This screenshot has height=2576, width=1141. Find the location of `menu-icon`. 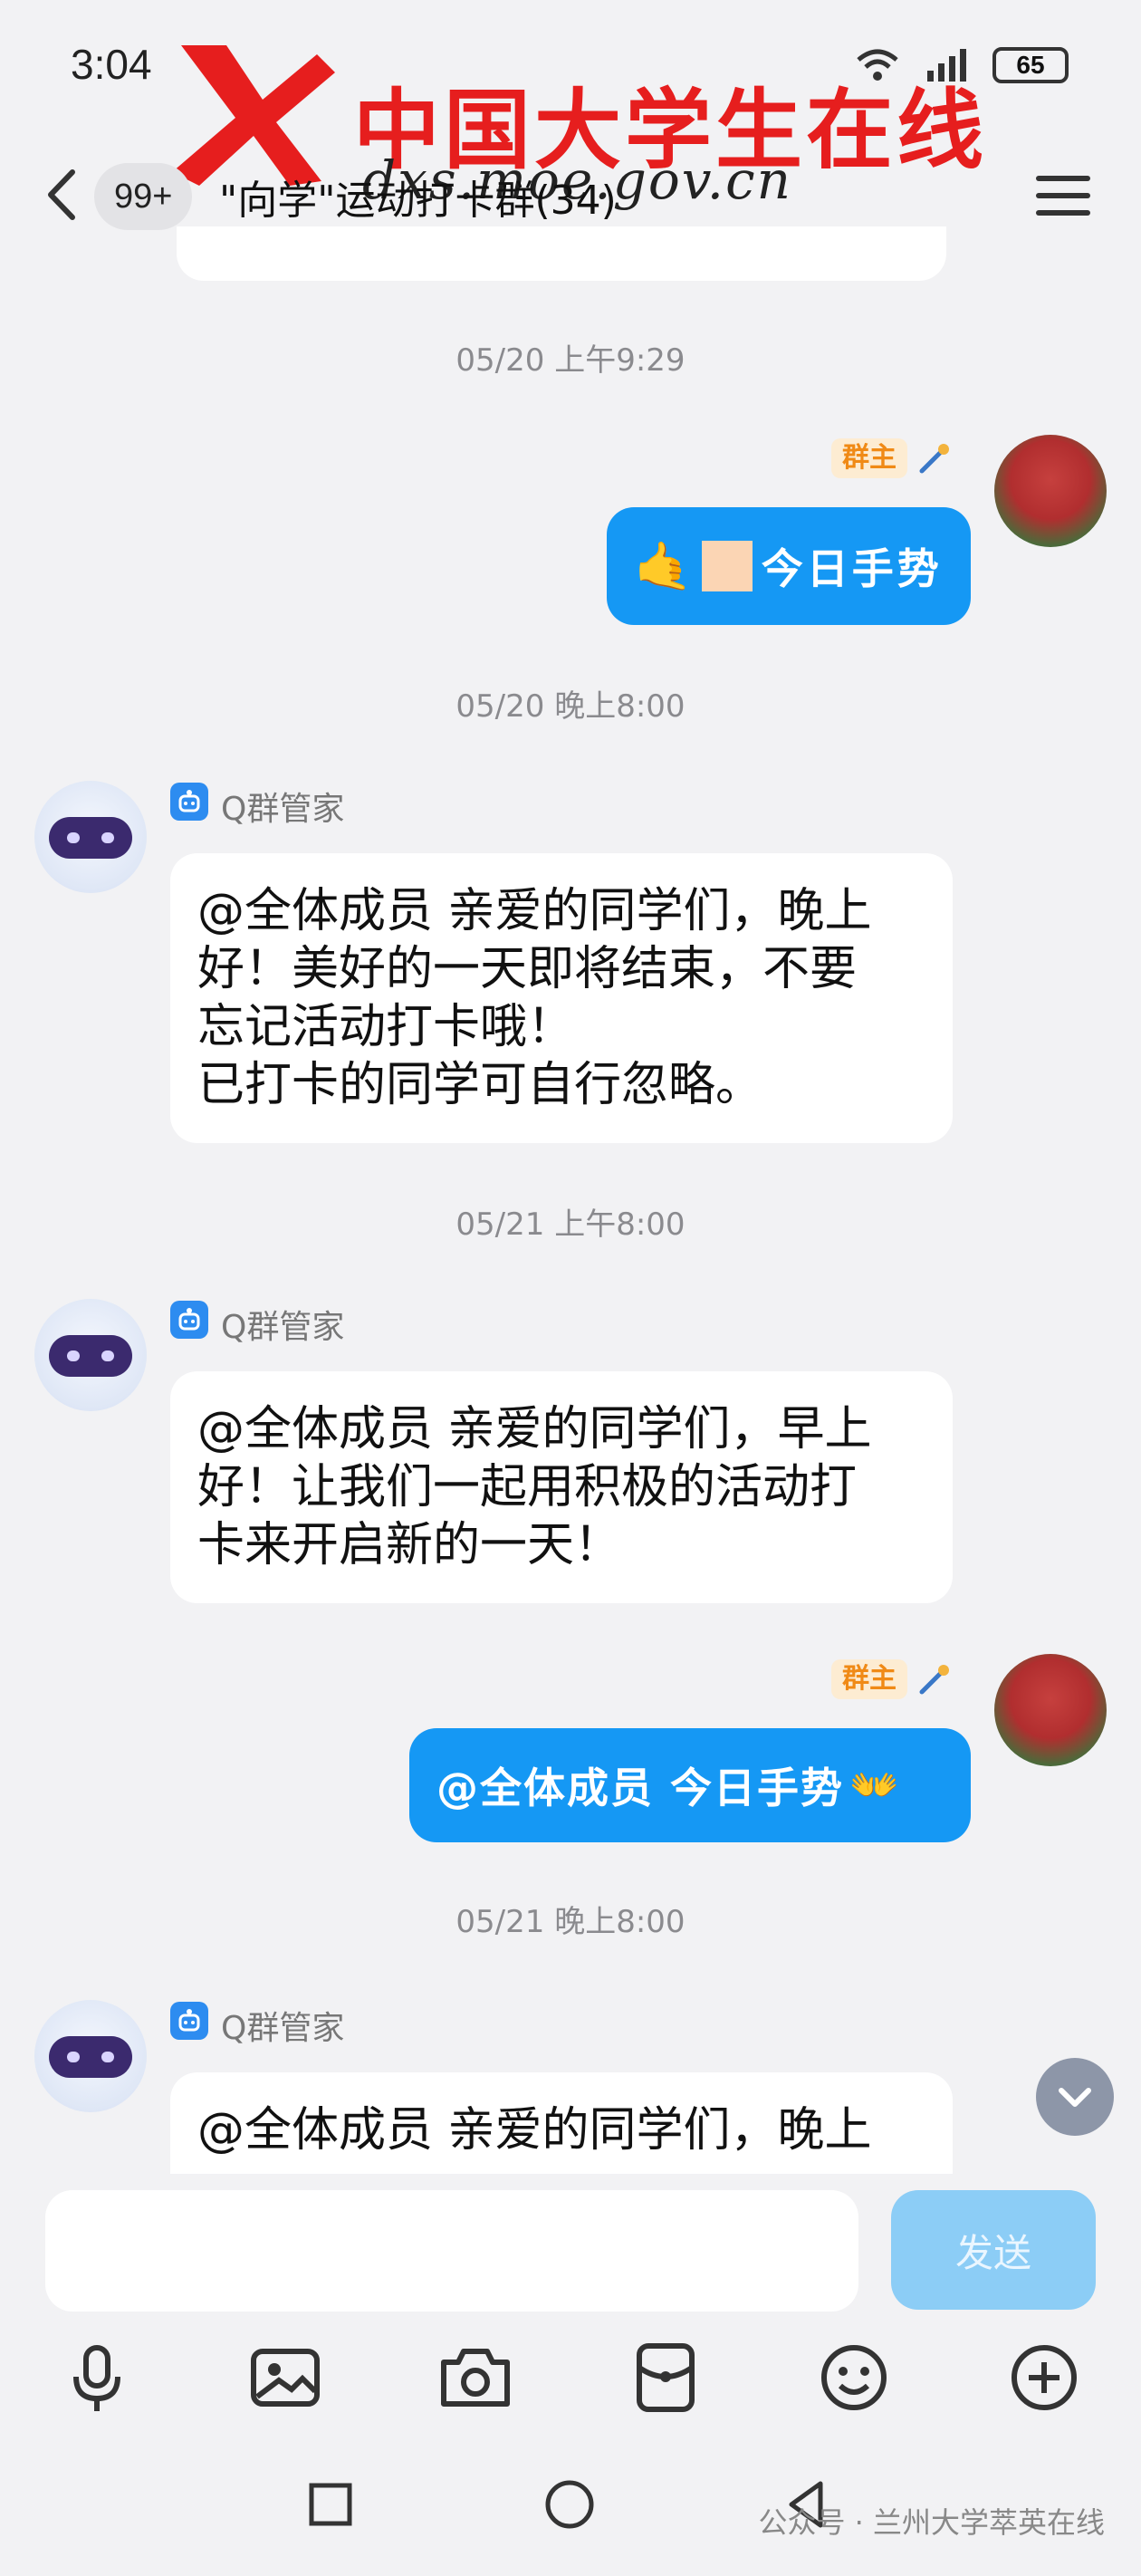

menu-icon is located at coordinates (1064, 195).